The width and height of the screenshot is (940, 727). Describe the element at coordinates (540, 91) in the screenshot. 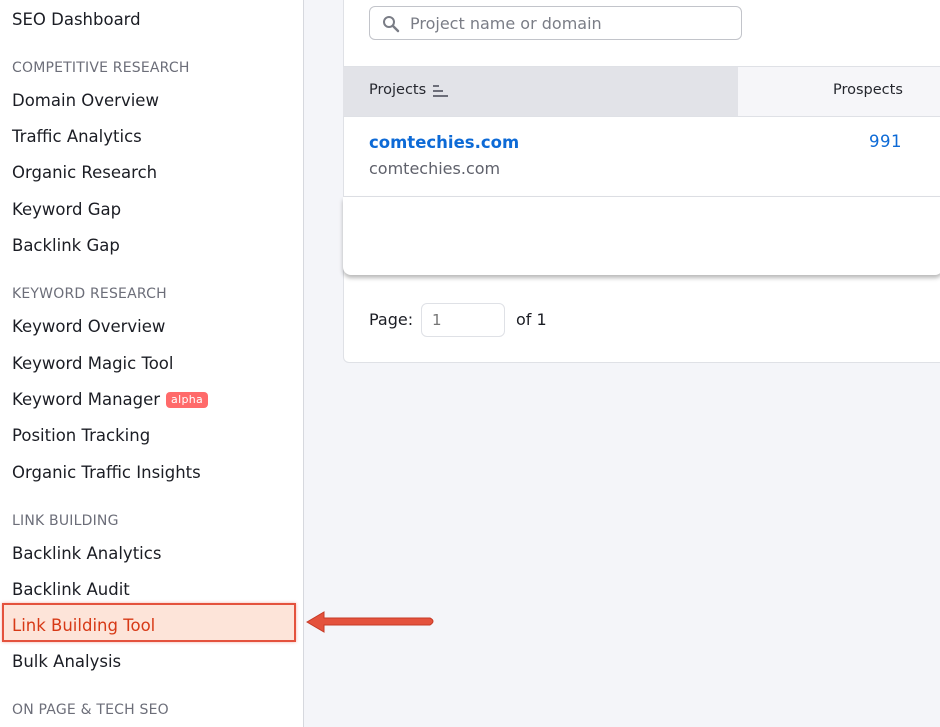

I see `column-header-projects: Projects` at that location.